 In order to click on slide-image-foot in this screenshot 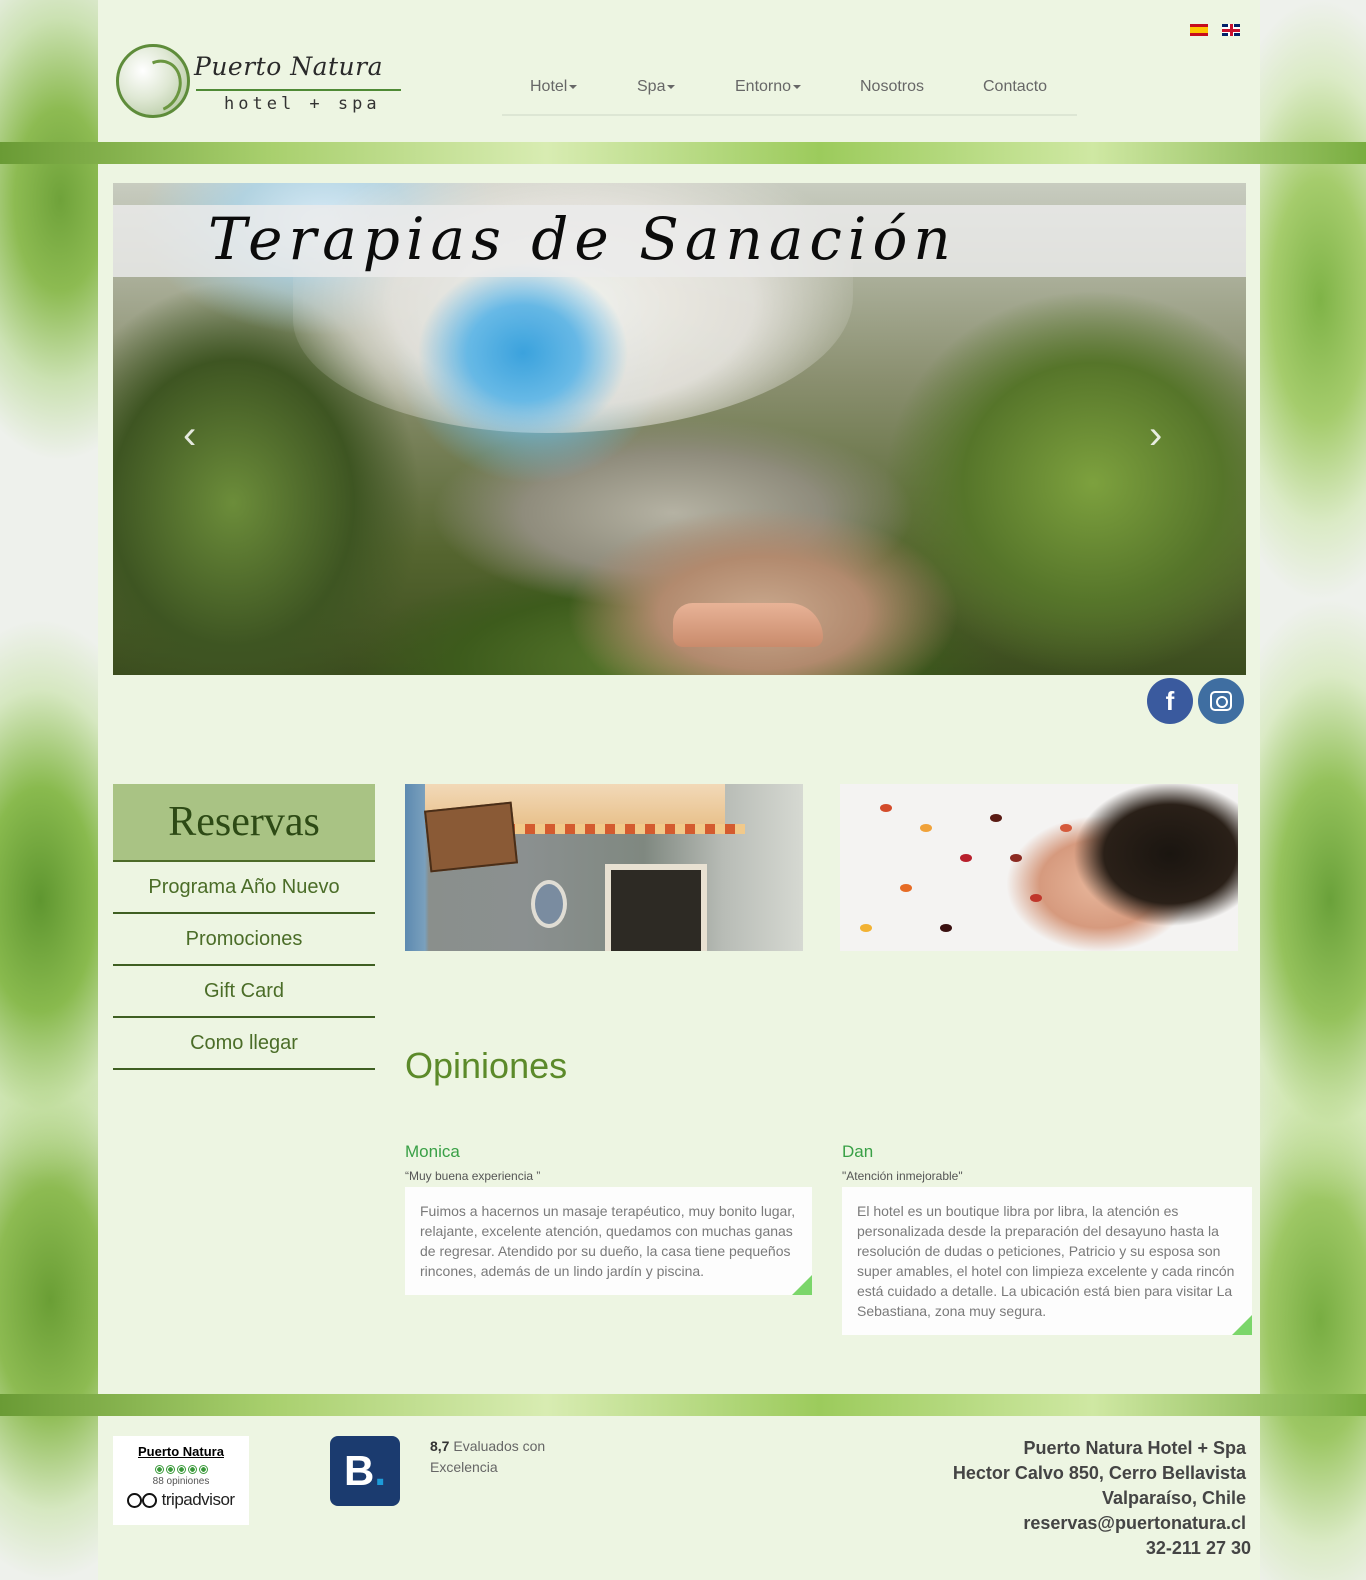, I will do `click(748, 625)`.